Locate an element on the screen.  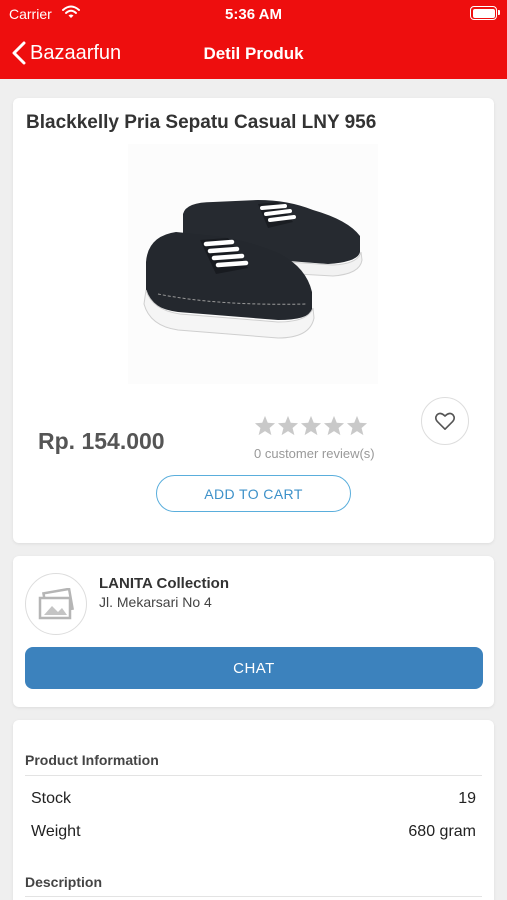
store-address: Jl. Mekarsari No 4 is located at coordinates (155, 602).